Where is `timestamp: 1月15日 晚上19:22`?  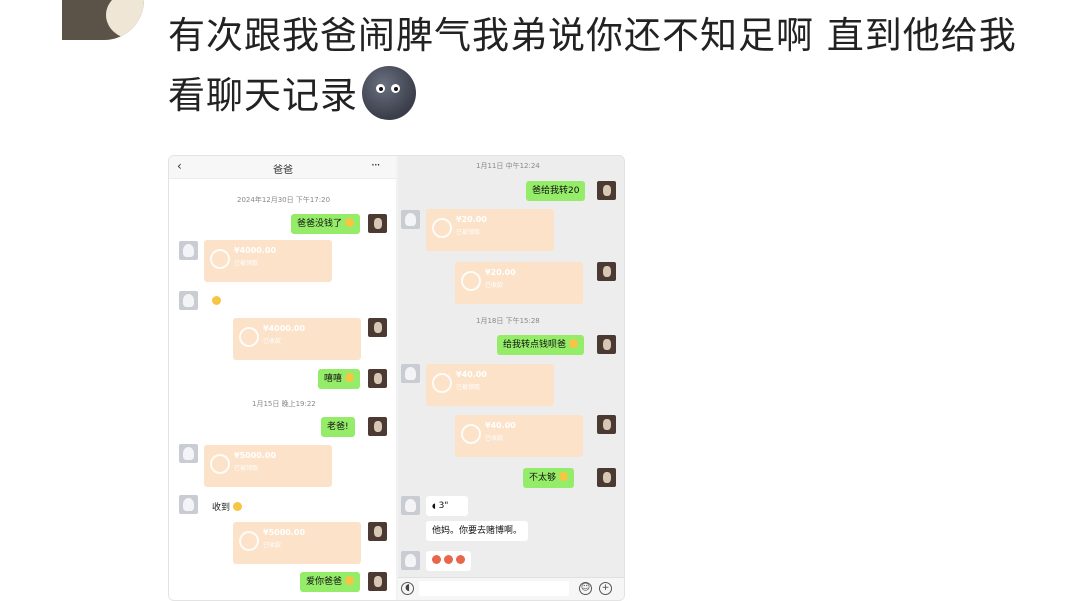 timestamp: 1月15日 晚上19:22 is located at coordinates (284, 404).